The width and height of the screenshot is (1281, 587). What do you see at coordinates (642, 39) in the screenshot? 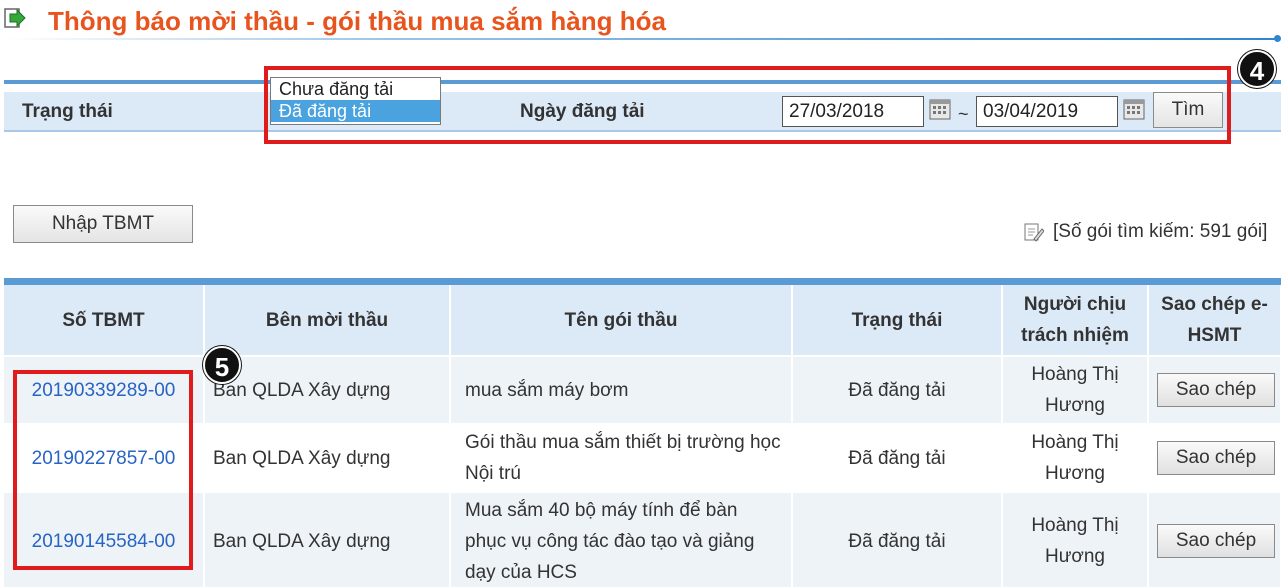
I see `title-divider` at bounding box center [642, 39].